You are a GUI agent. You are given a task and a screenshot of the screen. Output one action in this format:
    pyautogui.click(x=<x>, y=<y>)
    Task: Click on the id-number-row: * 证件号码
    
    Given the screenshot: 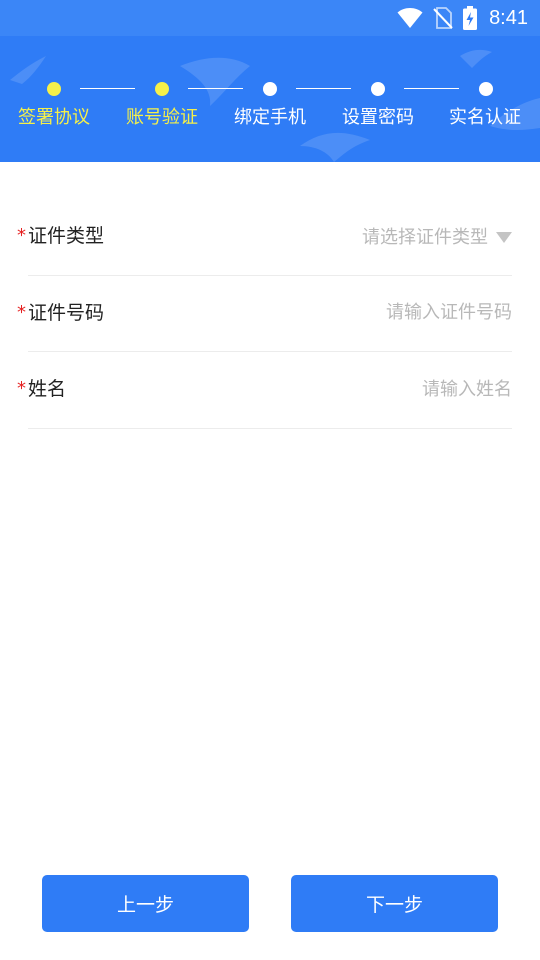 What is the action you would take?
    pyautogui.click(x=264, y=313)
    